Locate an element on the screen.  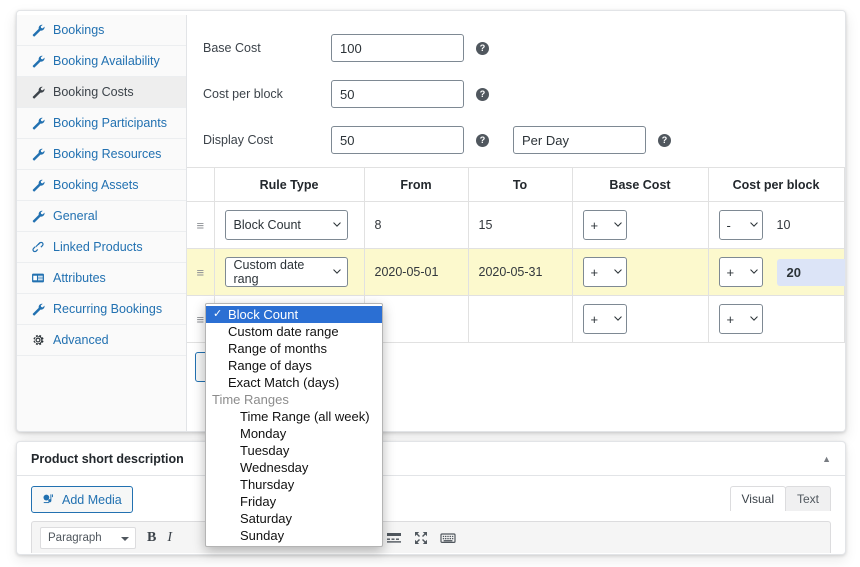
editor-toolbar: Paragraph B I is located at coordinates (431, 537).